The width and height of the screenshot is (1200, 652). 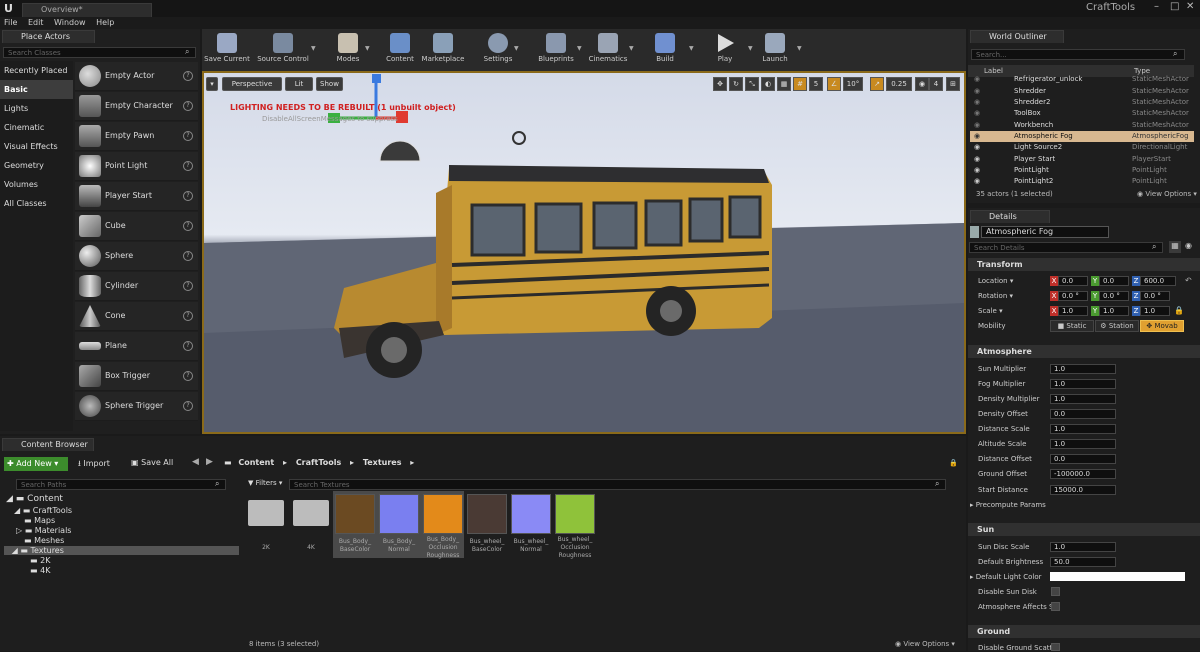 What do you see at coordinates (1083, 414) in the screenshot?
I see `density-offset-input: 0.0` at bounding box center [1083, 414].